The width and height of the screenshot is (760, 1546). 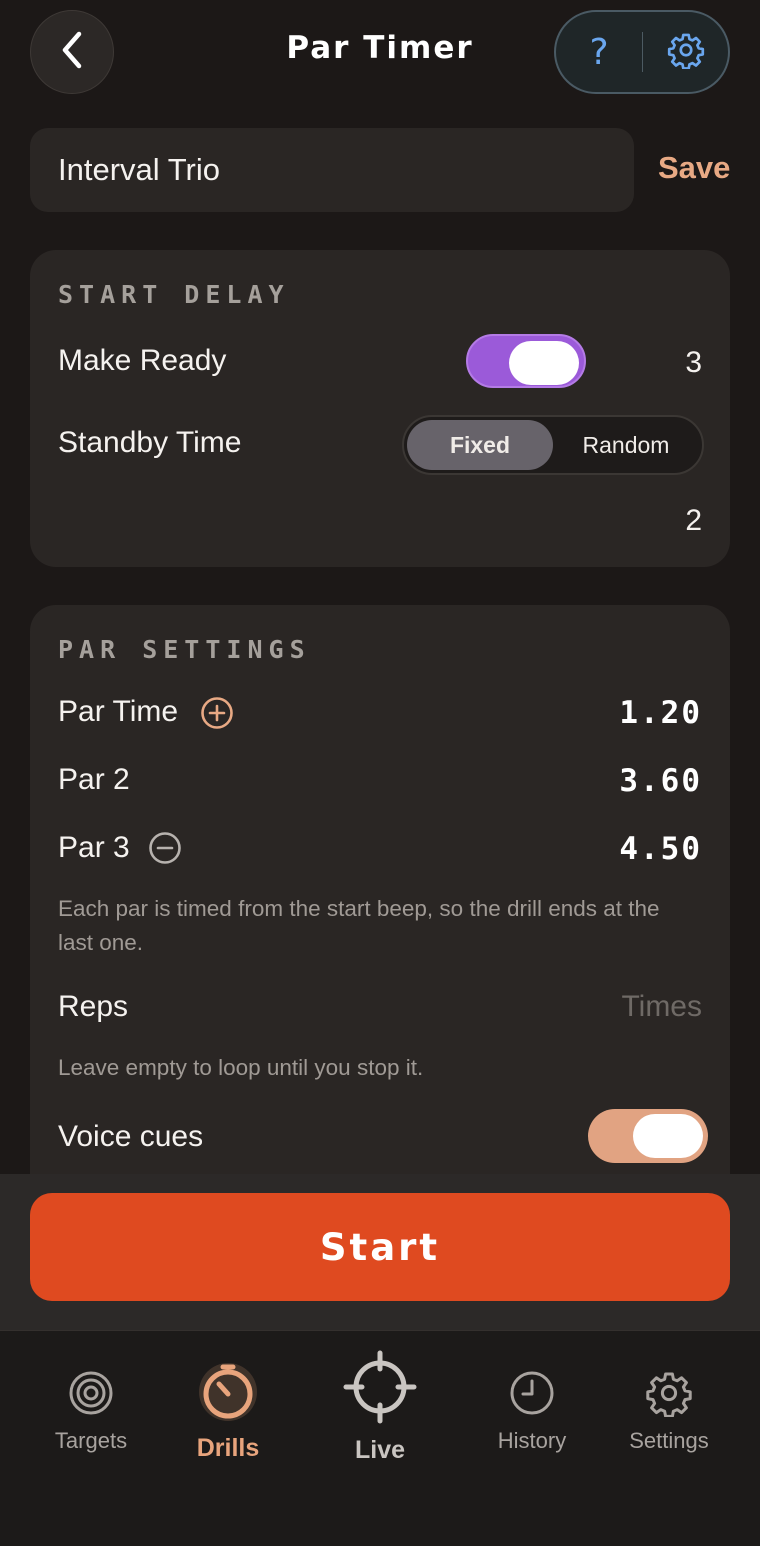 What do you see at coordinates (660, 781) in the screenshot?
I see `par-value: 3.60` at bounding box center [660, 781].